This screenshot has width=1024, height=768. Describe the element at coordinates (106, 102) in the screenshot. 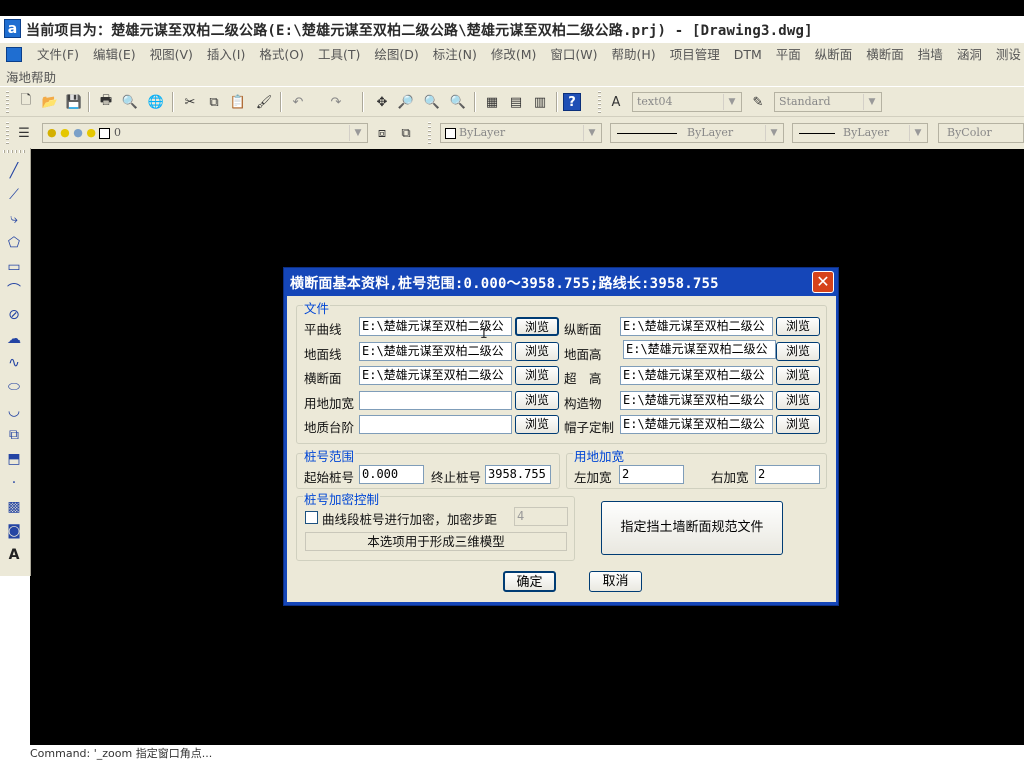

I see `print-icon: 🖶` at that location.